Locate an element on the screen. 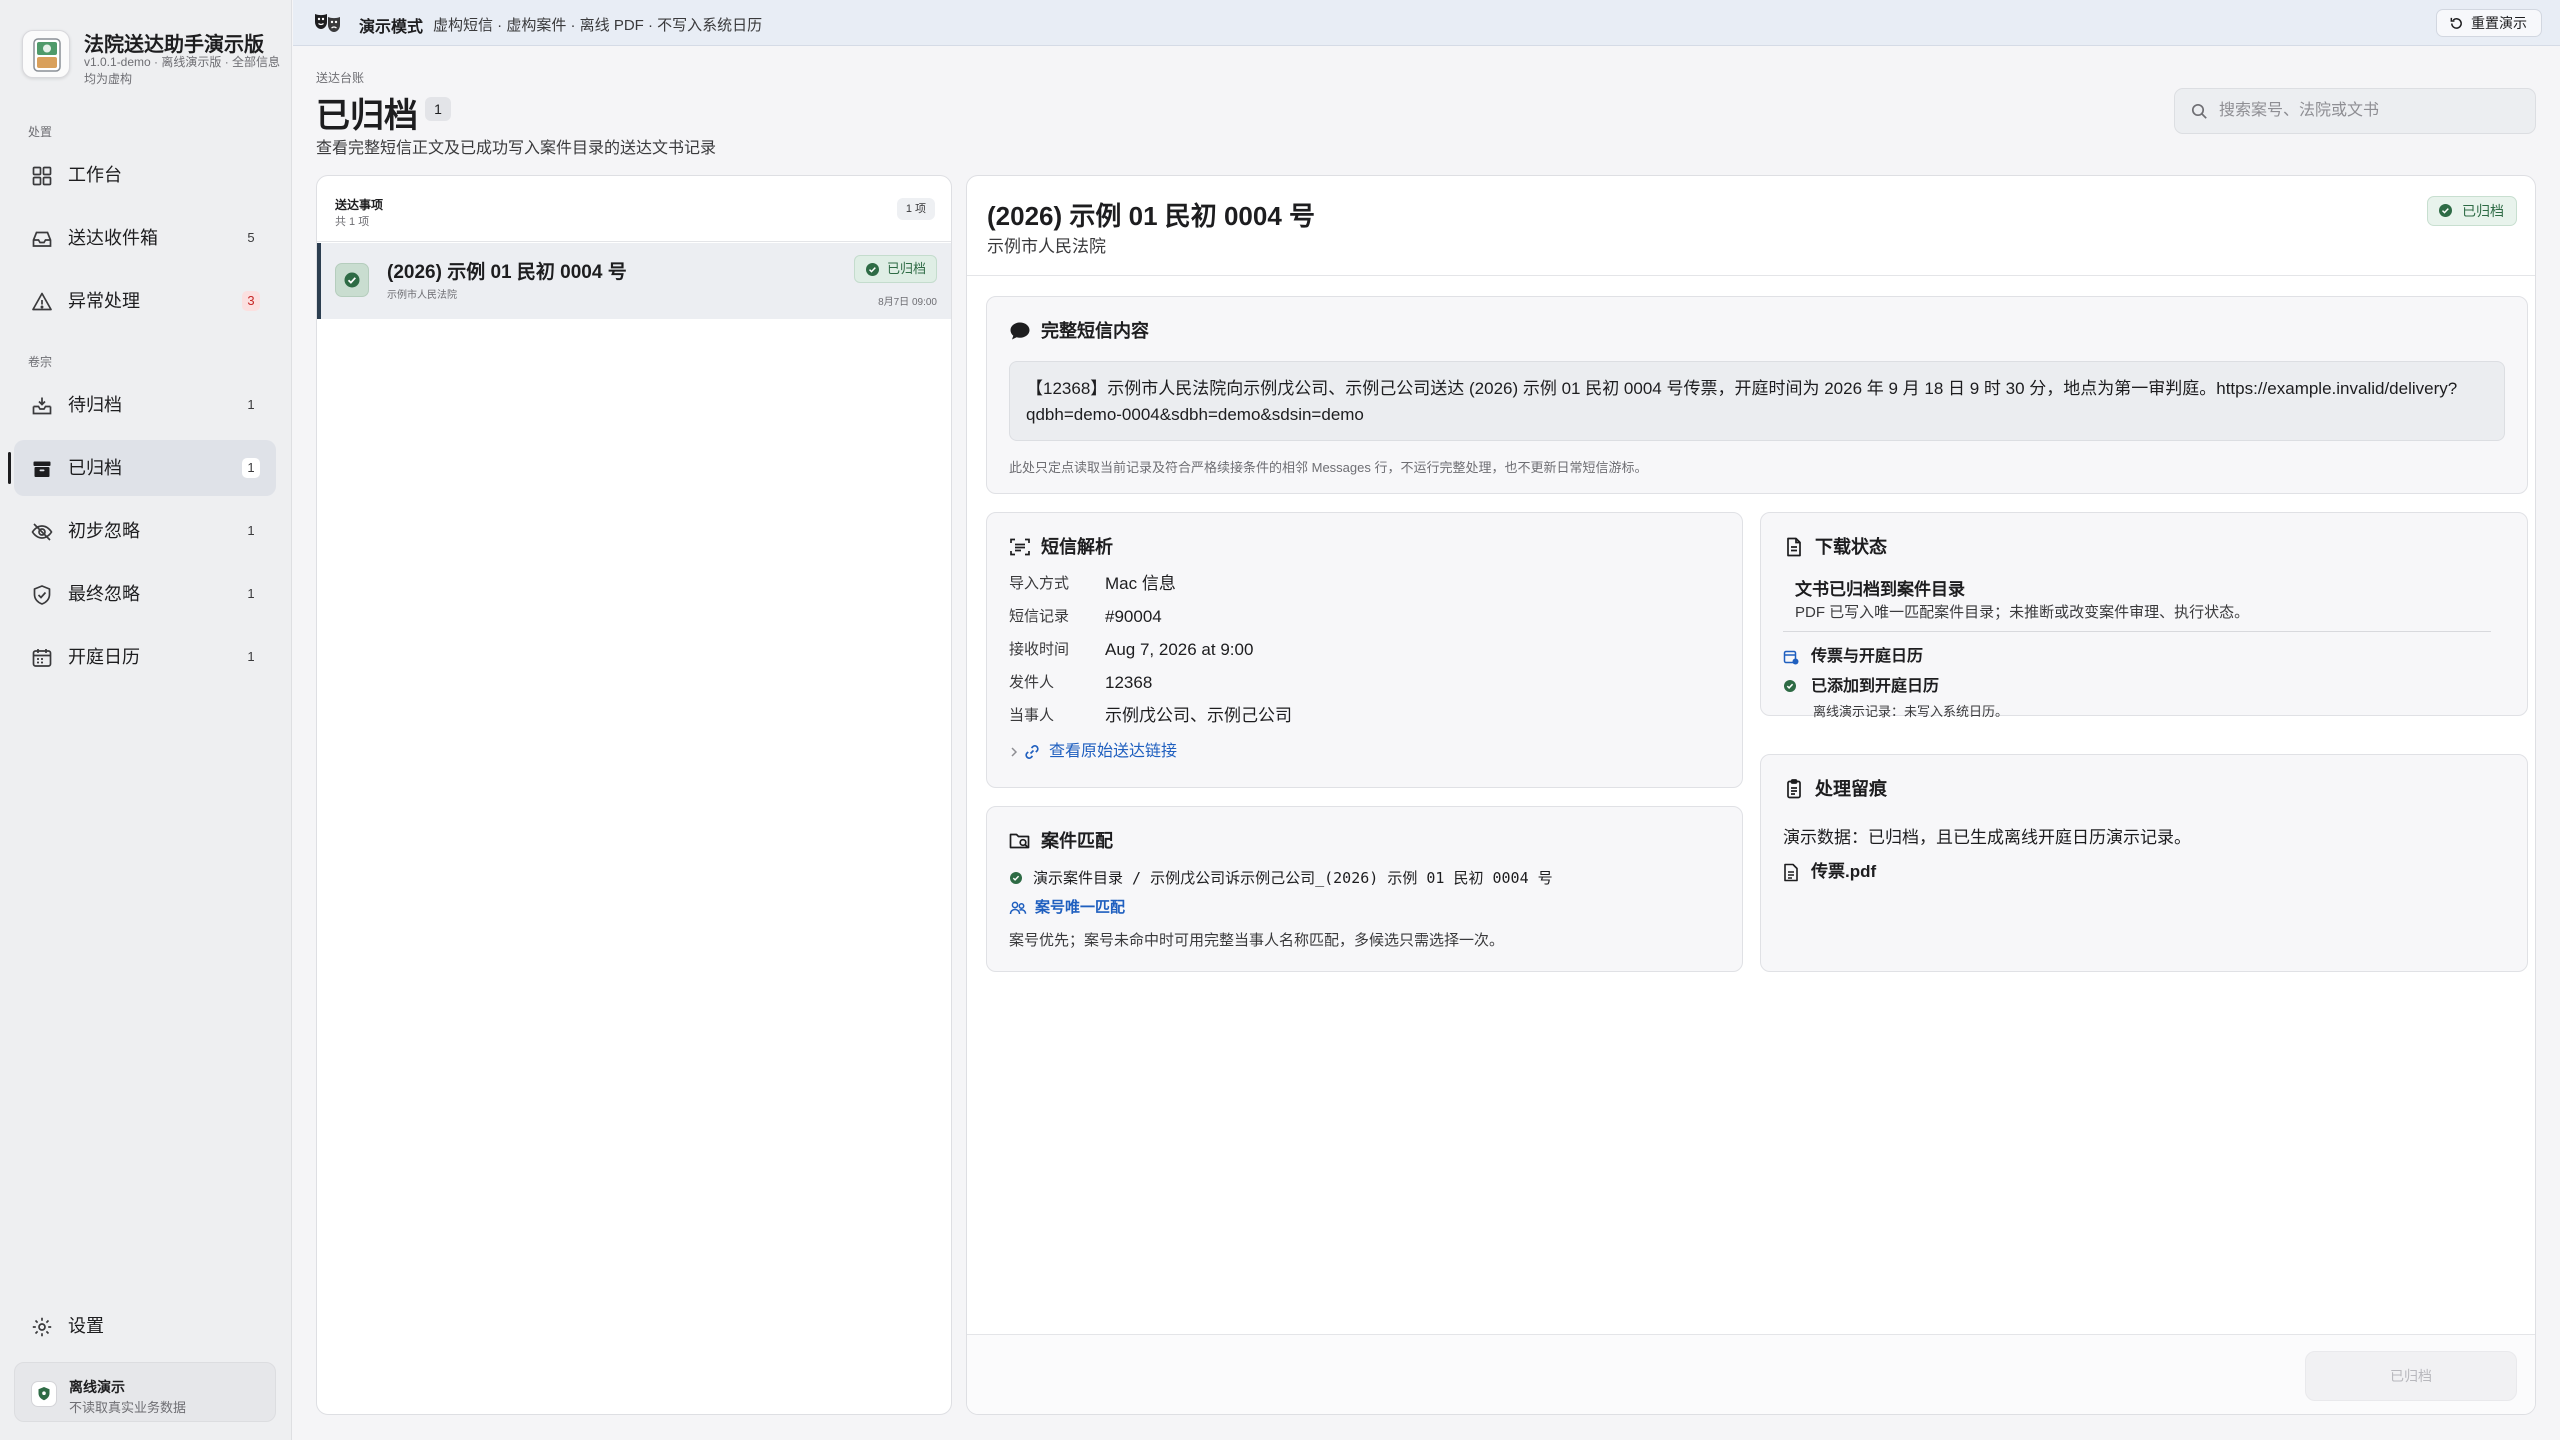  divider is located at coordinates (2137, 631).